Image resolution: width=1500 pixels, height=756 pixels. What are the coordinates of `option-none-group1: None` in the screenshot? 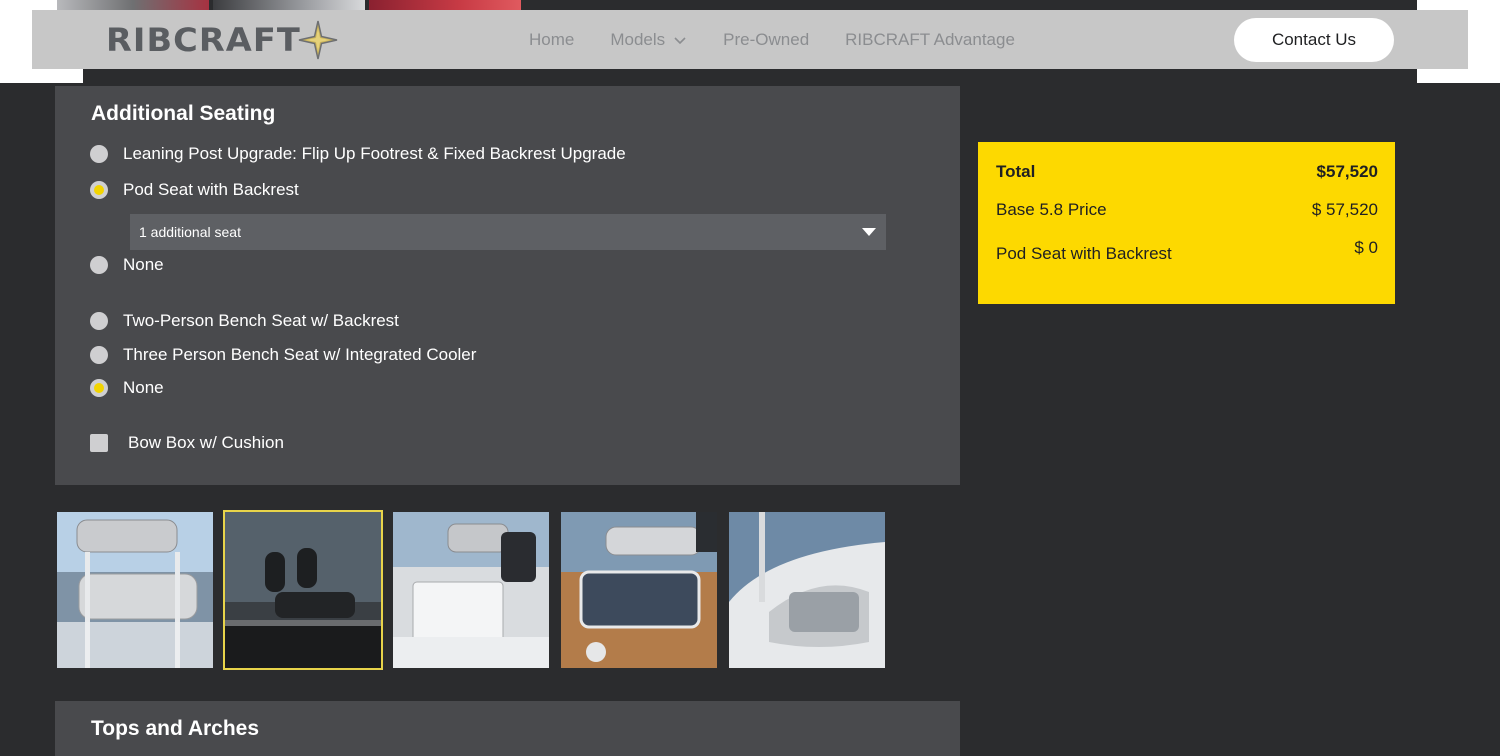 It's located at (127, 265).